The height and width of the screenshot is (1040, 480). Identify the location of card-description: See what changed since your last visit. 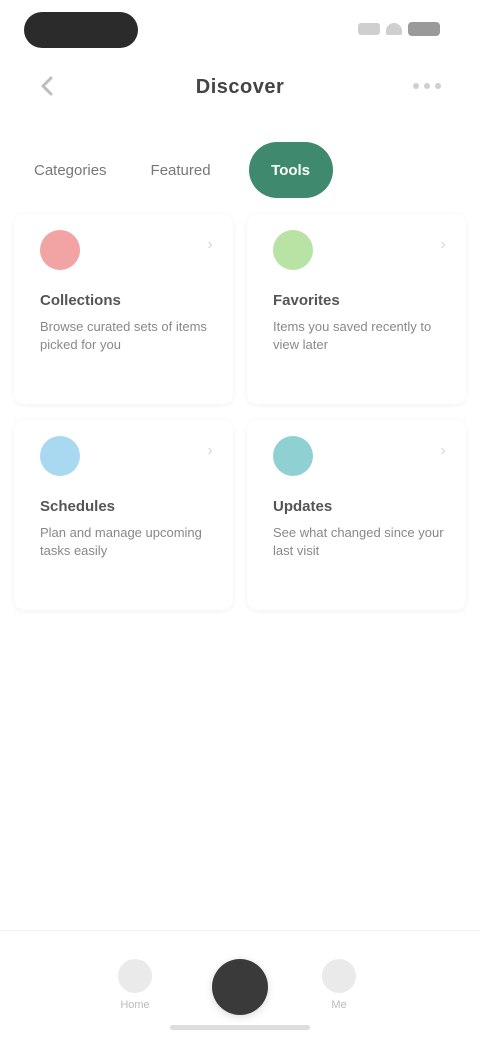
(358, 541).